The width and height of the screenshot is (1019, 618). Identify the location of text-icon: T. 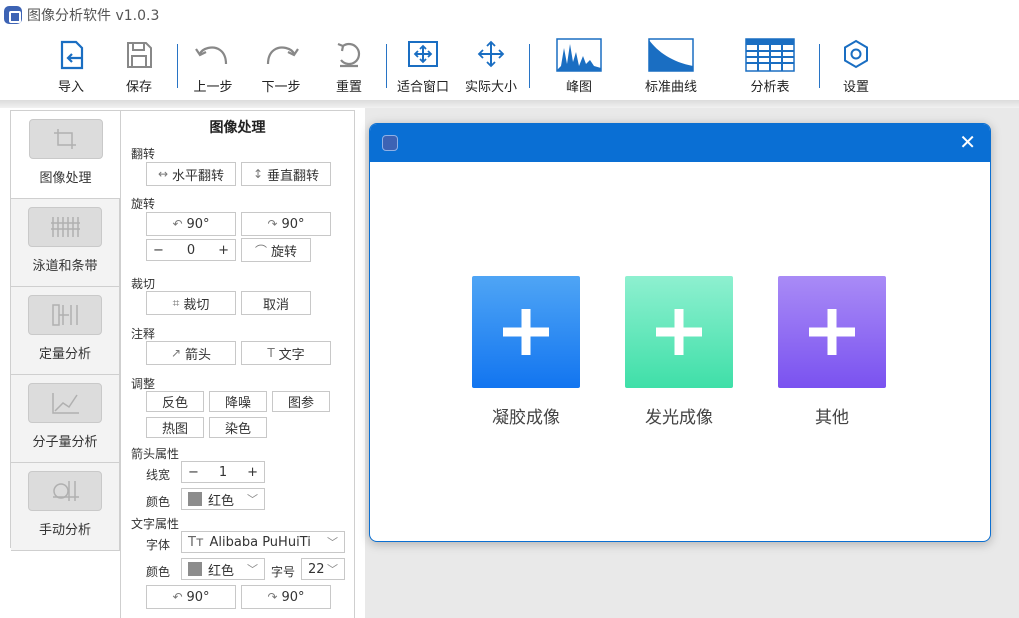
(271, 353).